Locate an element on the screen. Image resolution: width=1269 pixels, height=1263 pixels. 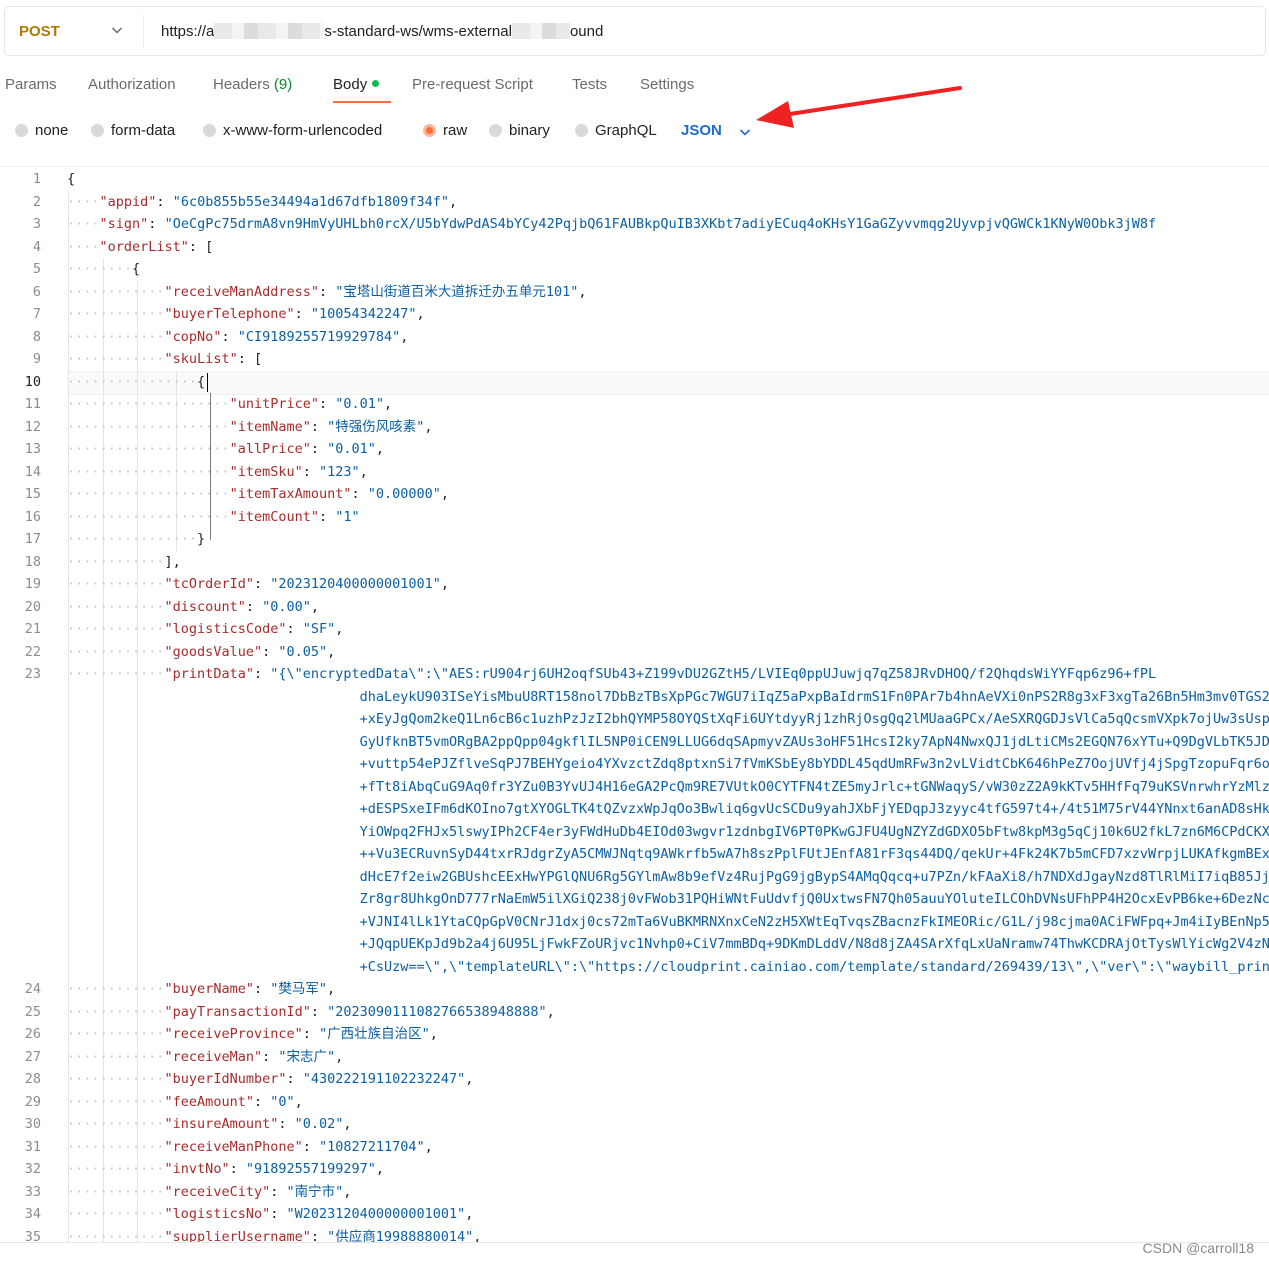
json-punct: { is located at coordinates (71, 179).